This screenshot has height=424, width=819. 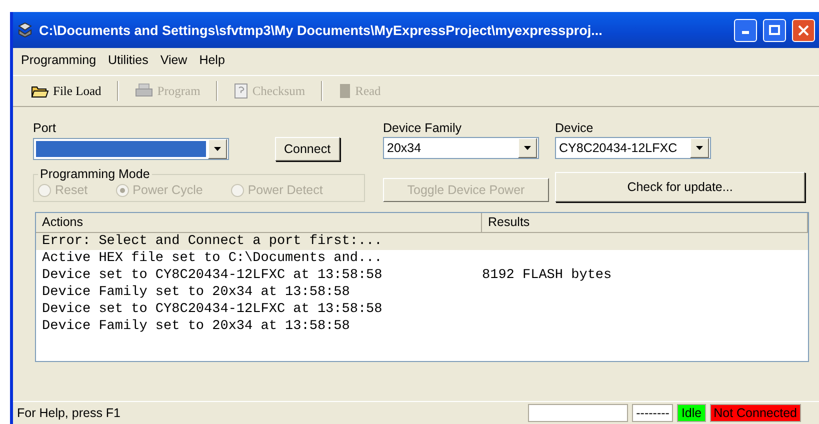 What do you see at coordinates (40, 91) in the screenshot?
I see `folder-icon` at bounding box center [40, 91].